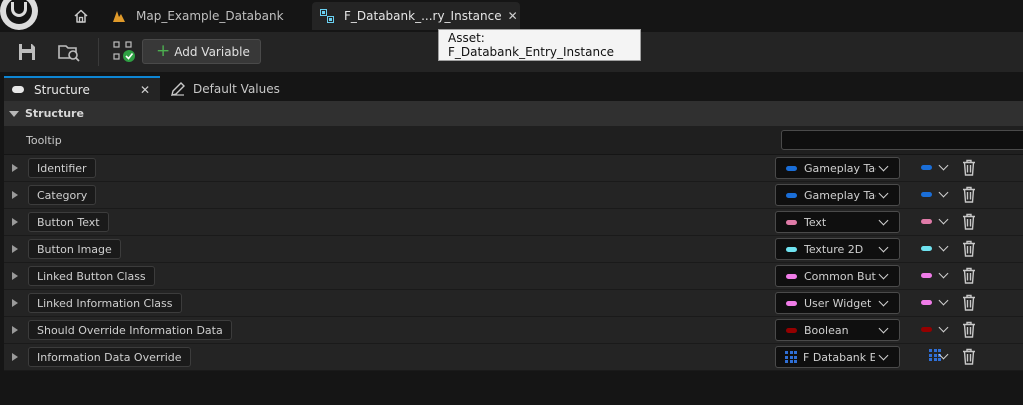 Image resolution: width=1023 pixels, height=405 pixels. I want to click on variable-name-field: Linked Button Class, so click(91, 276).